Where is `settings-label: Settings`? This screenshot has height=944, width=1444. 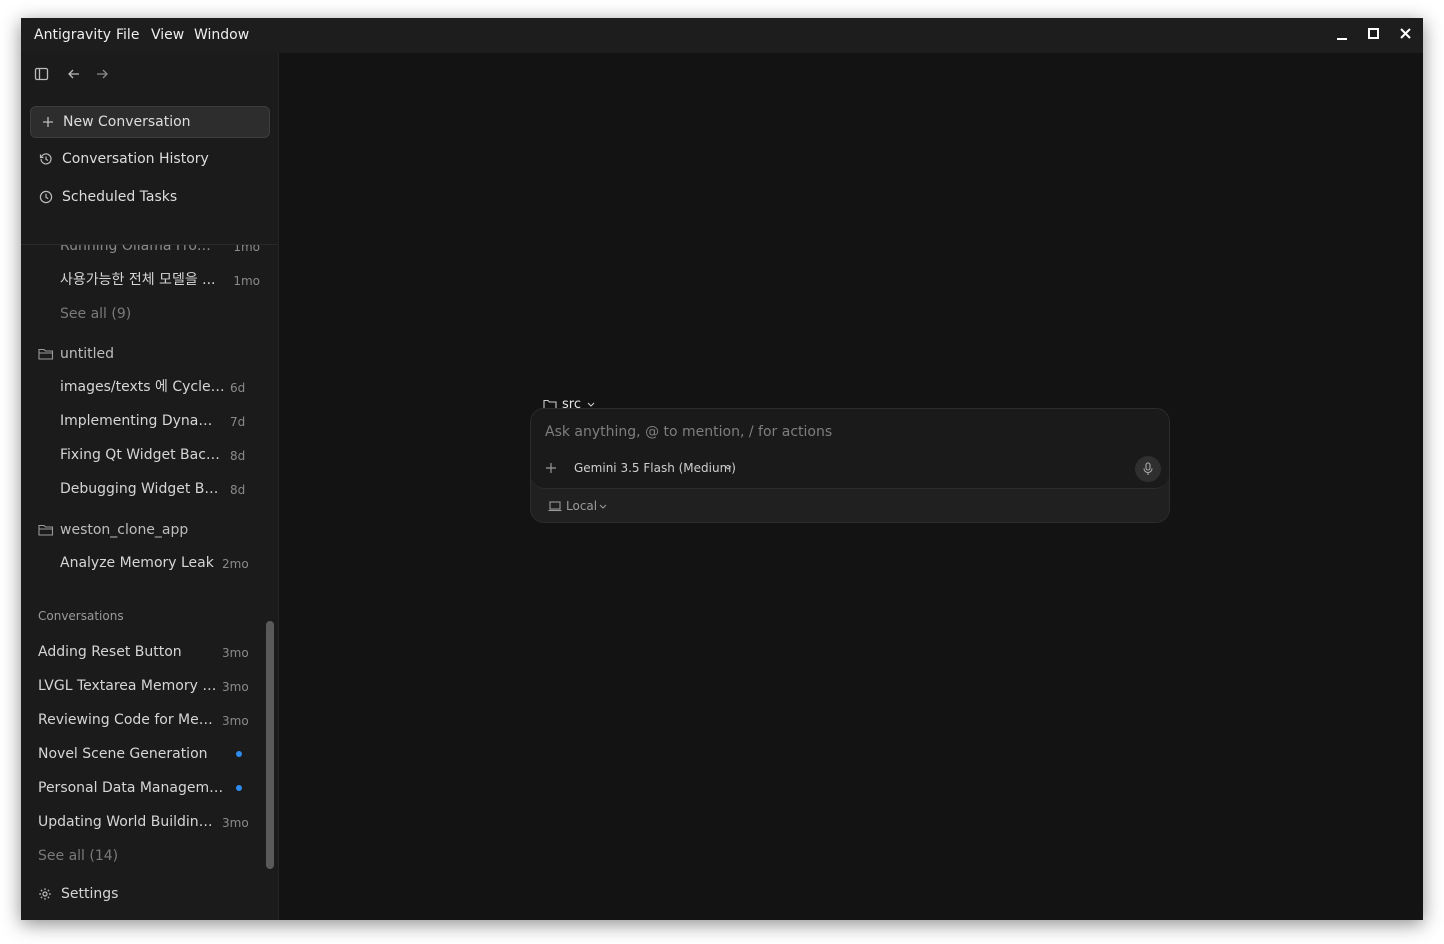
settings-label: Settings is located at coordinates (90, 894).